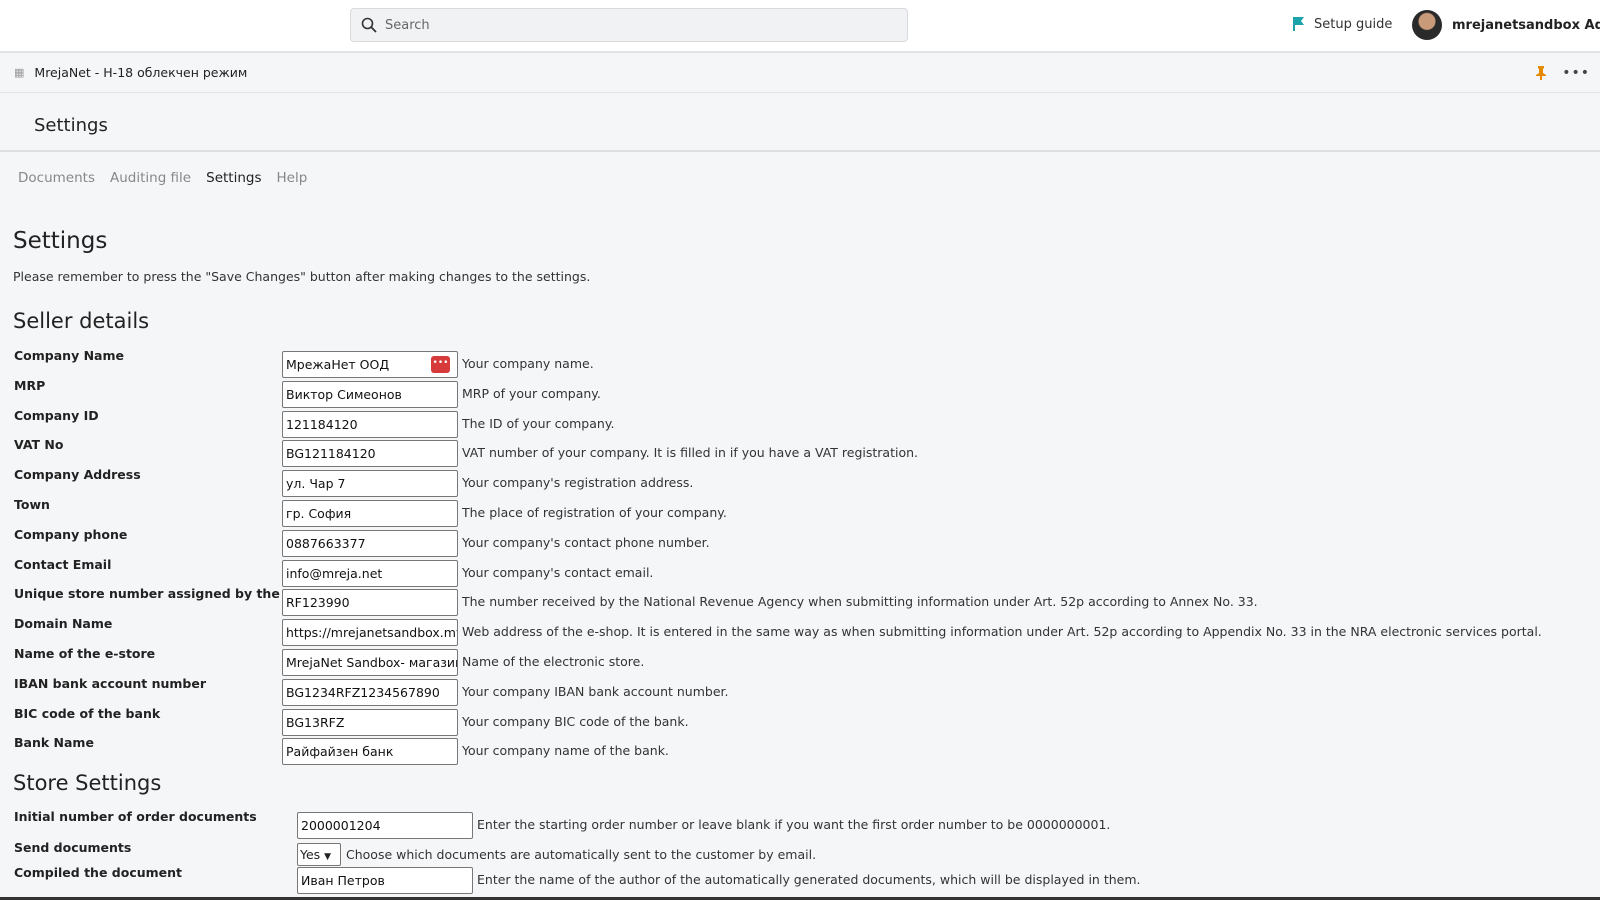  I want to click on field-label: MRP, so click(30, 385).